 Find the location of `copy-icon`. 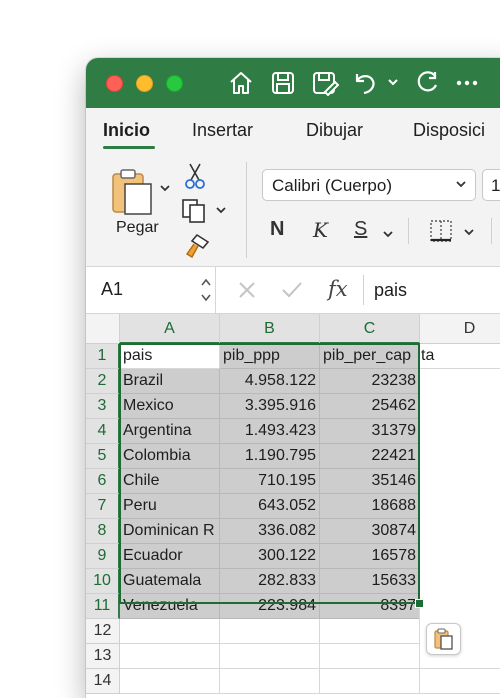

copy-icon is located at coordinates (195, 213).